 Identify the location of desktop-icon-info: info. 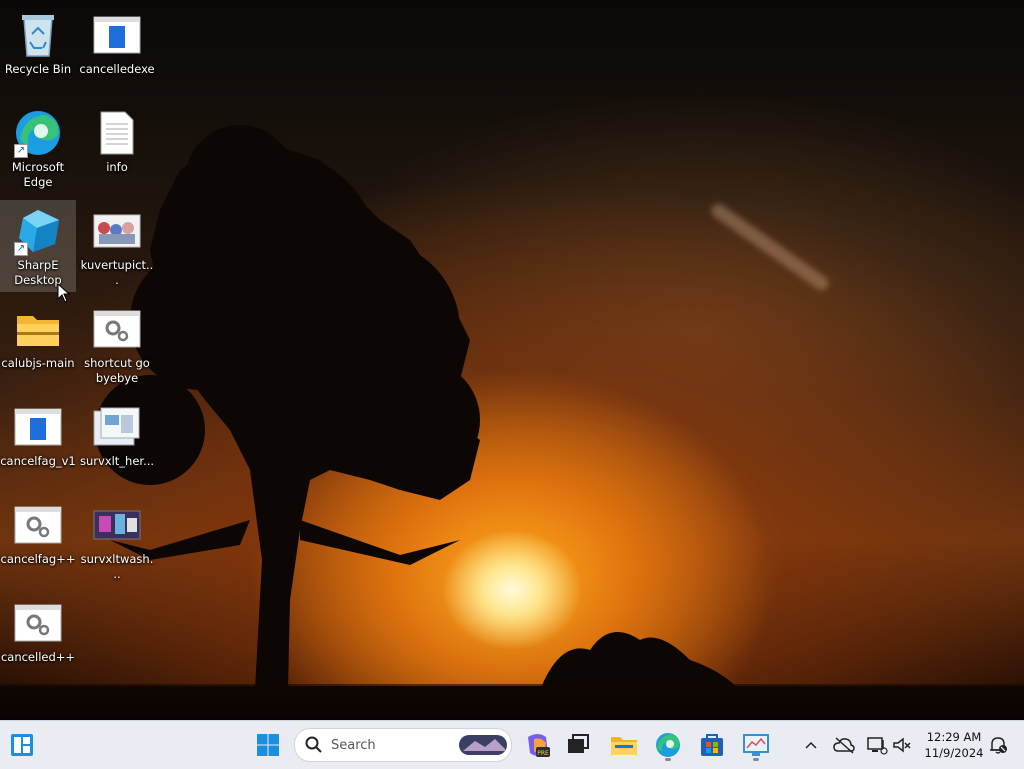
(117, 148).